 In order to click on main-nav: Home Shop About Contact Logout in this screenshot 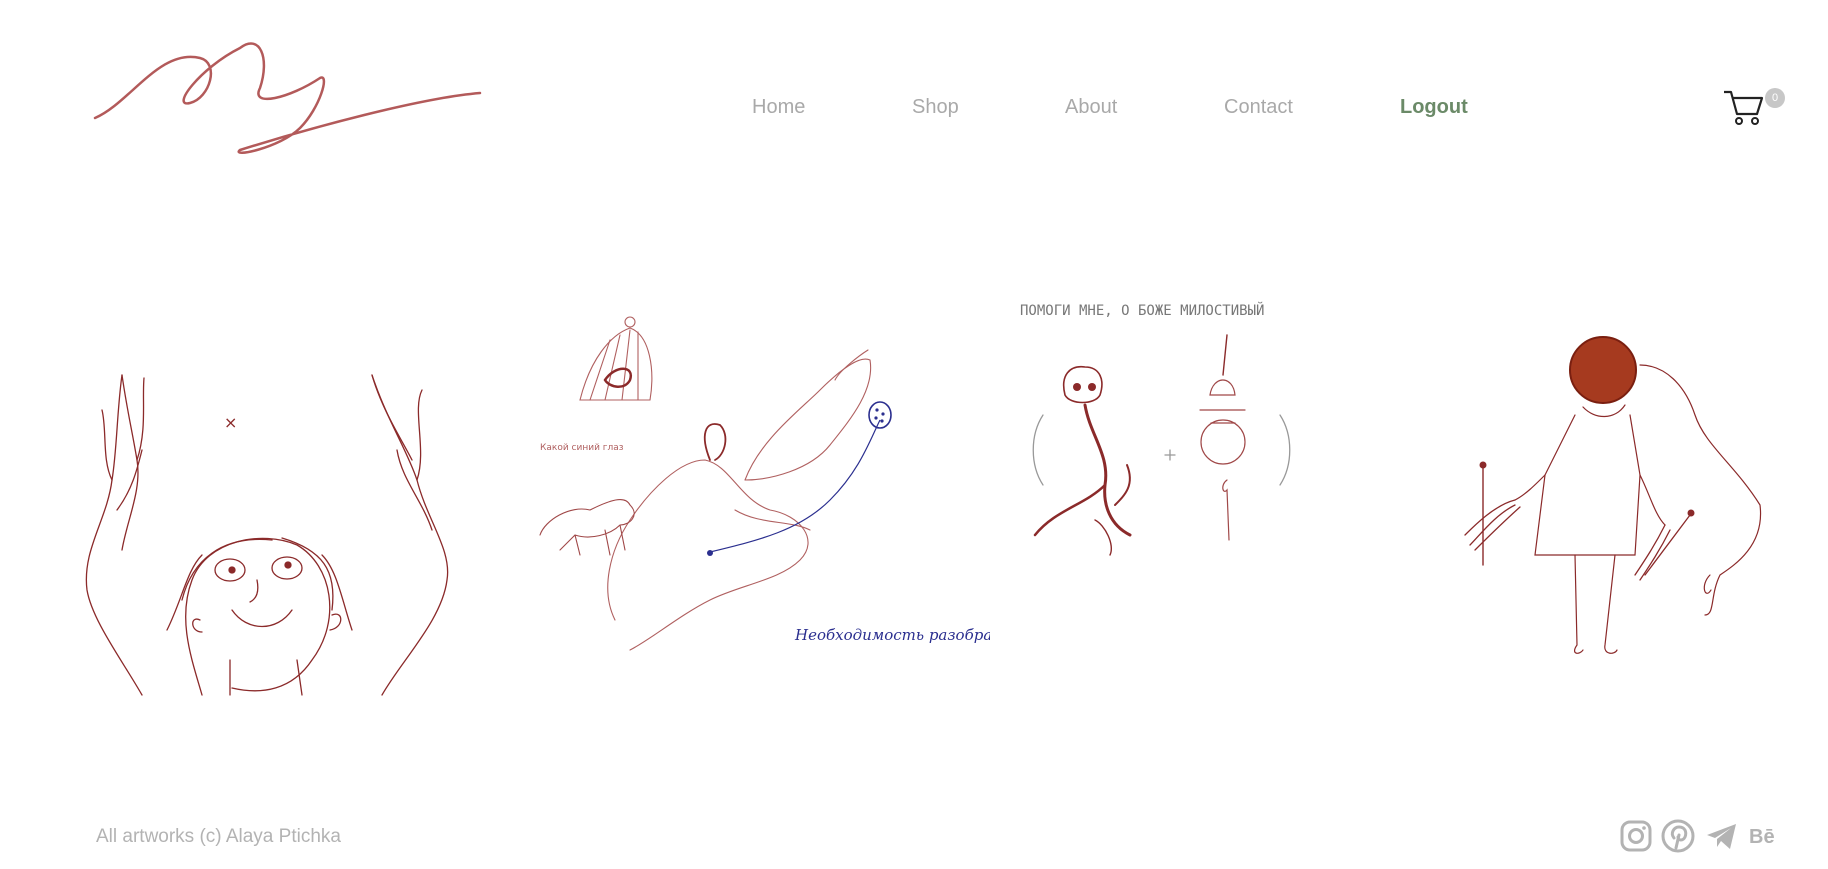, I will do `click(914, 111)`.